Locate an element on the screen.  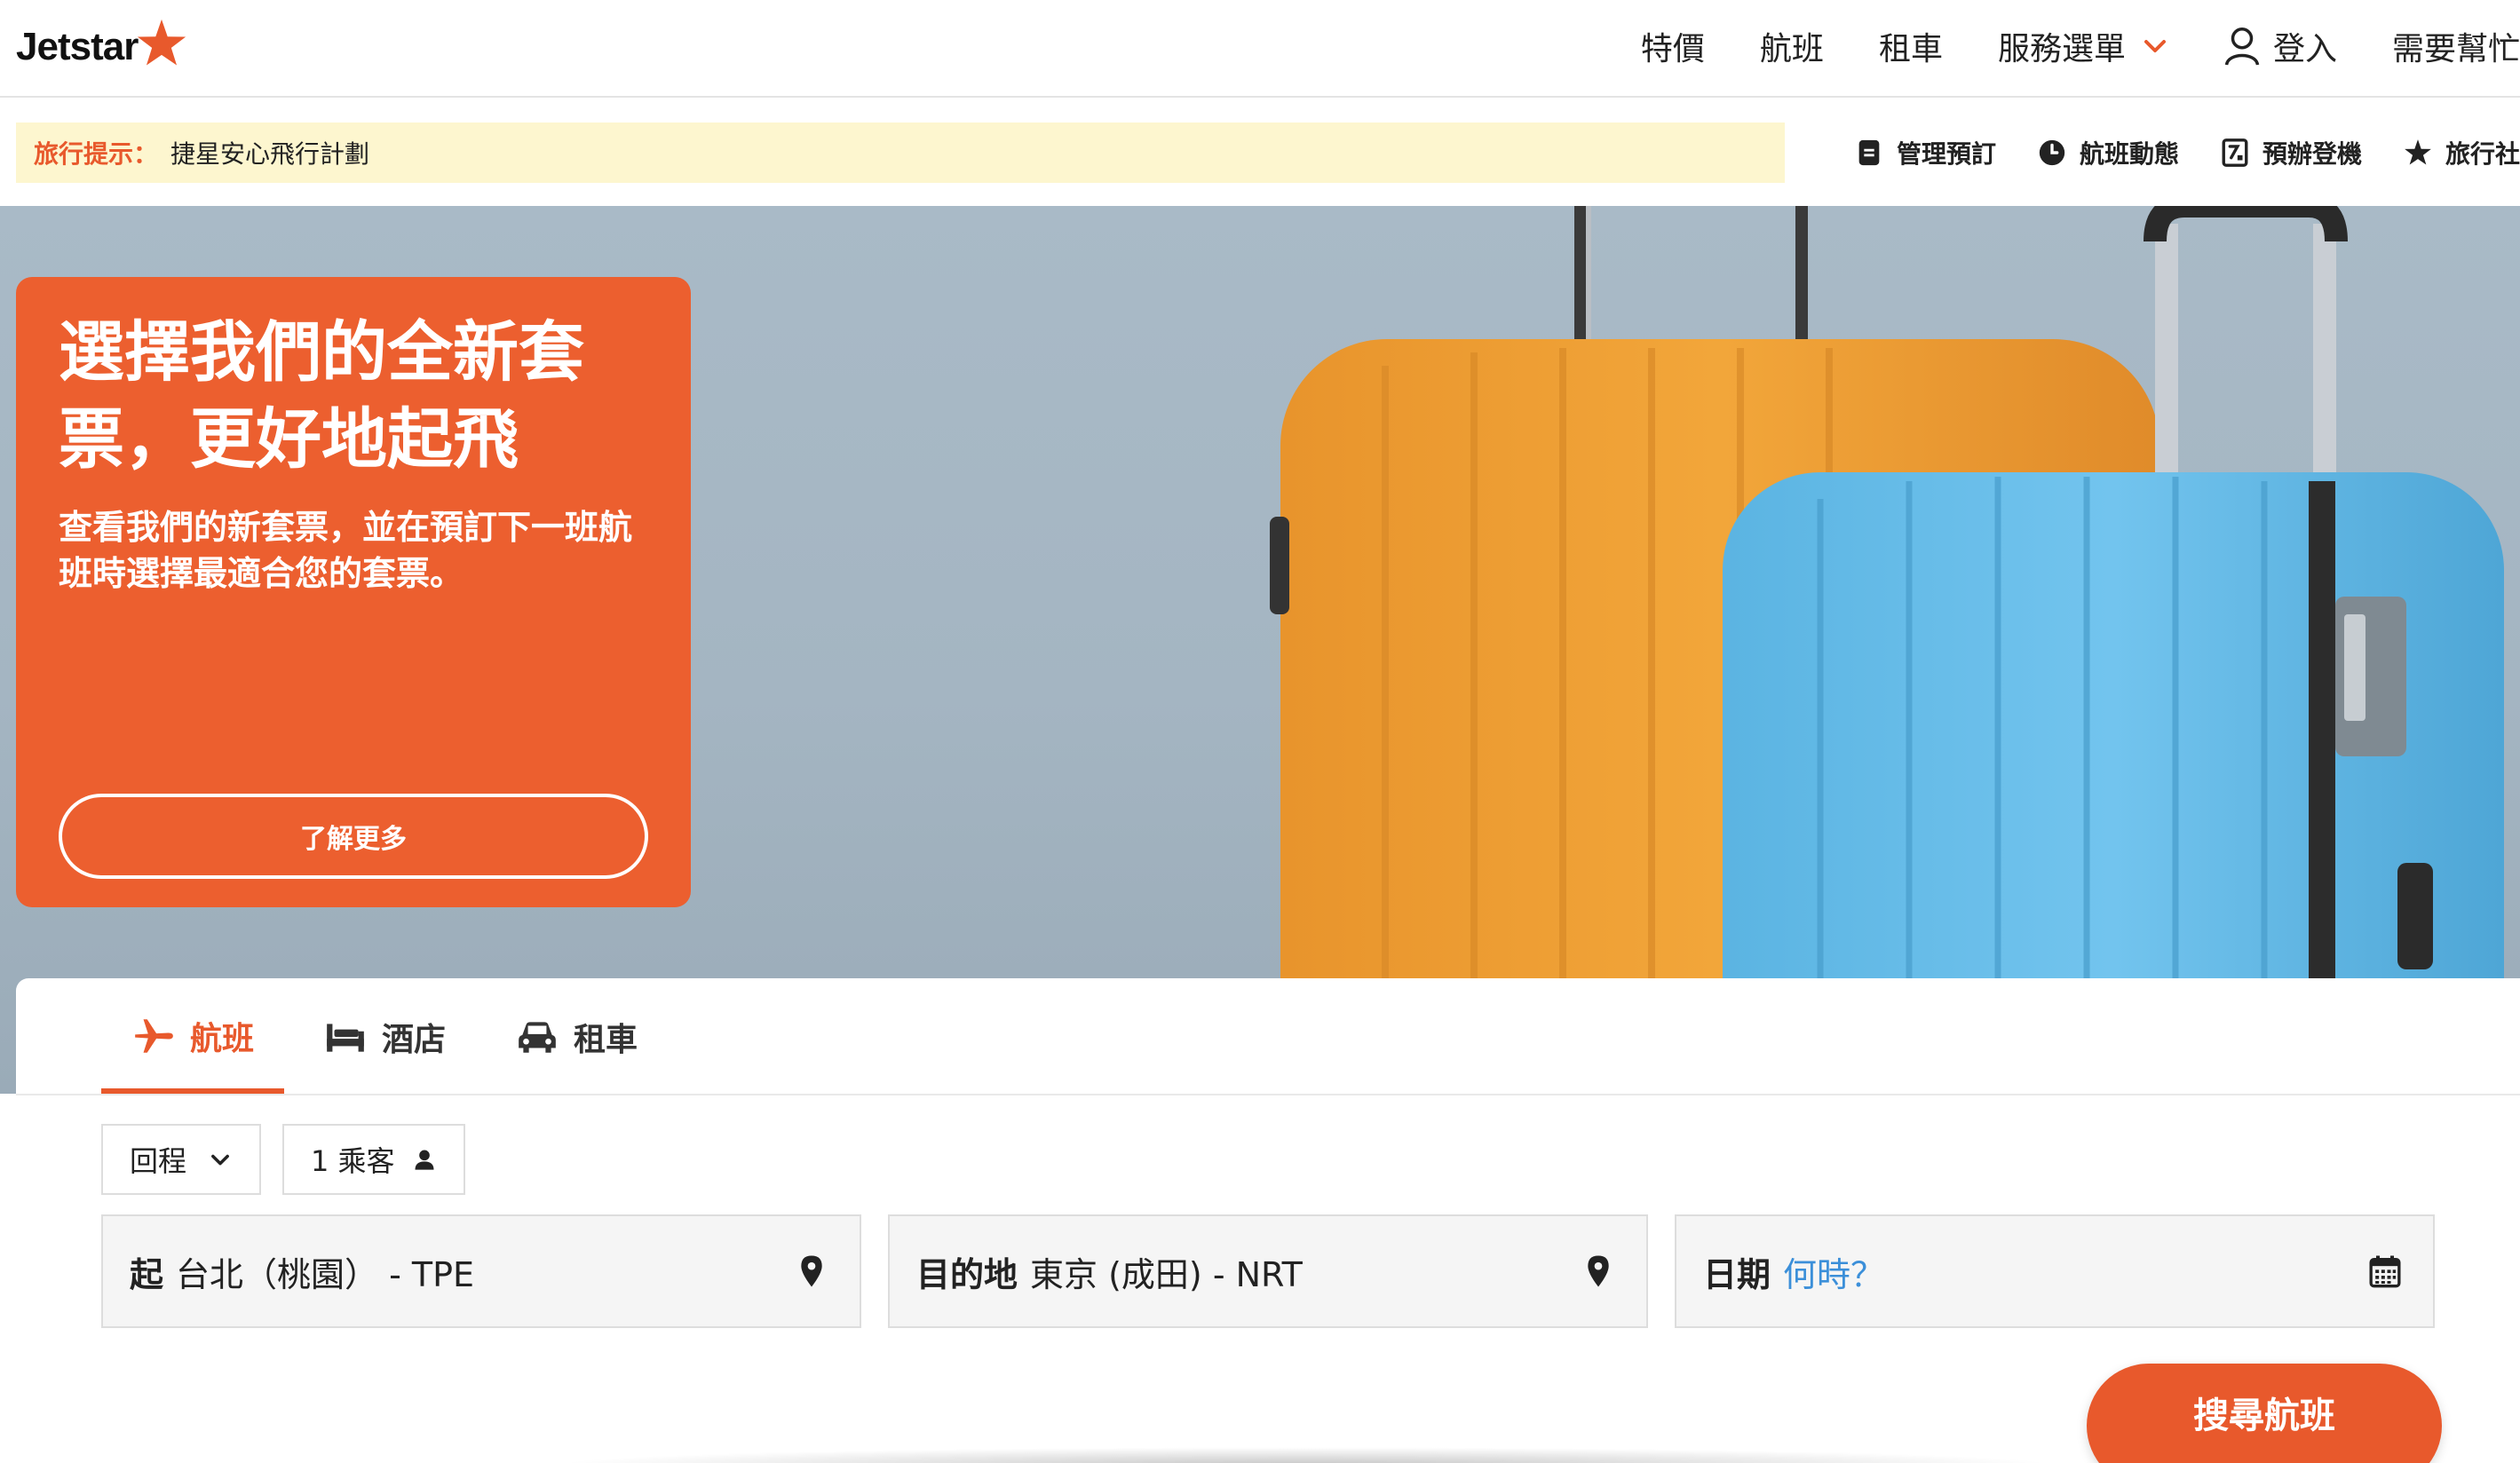
quick-link-manage-booking: 管理預訂 is located at coordinates (1925, 152).